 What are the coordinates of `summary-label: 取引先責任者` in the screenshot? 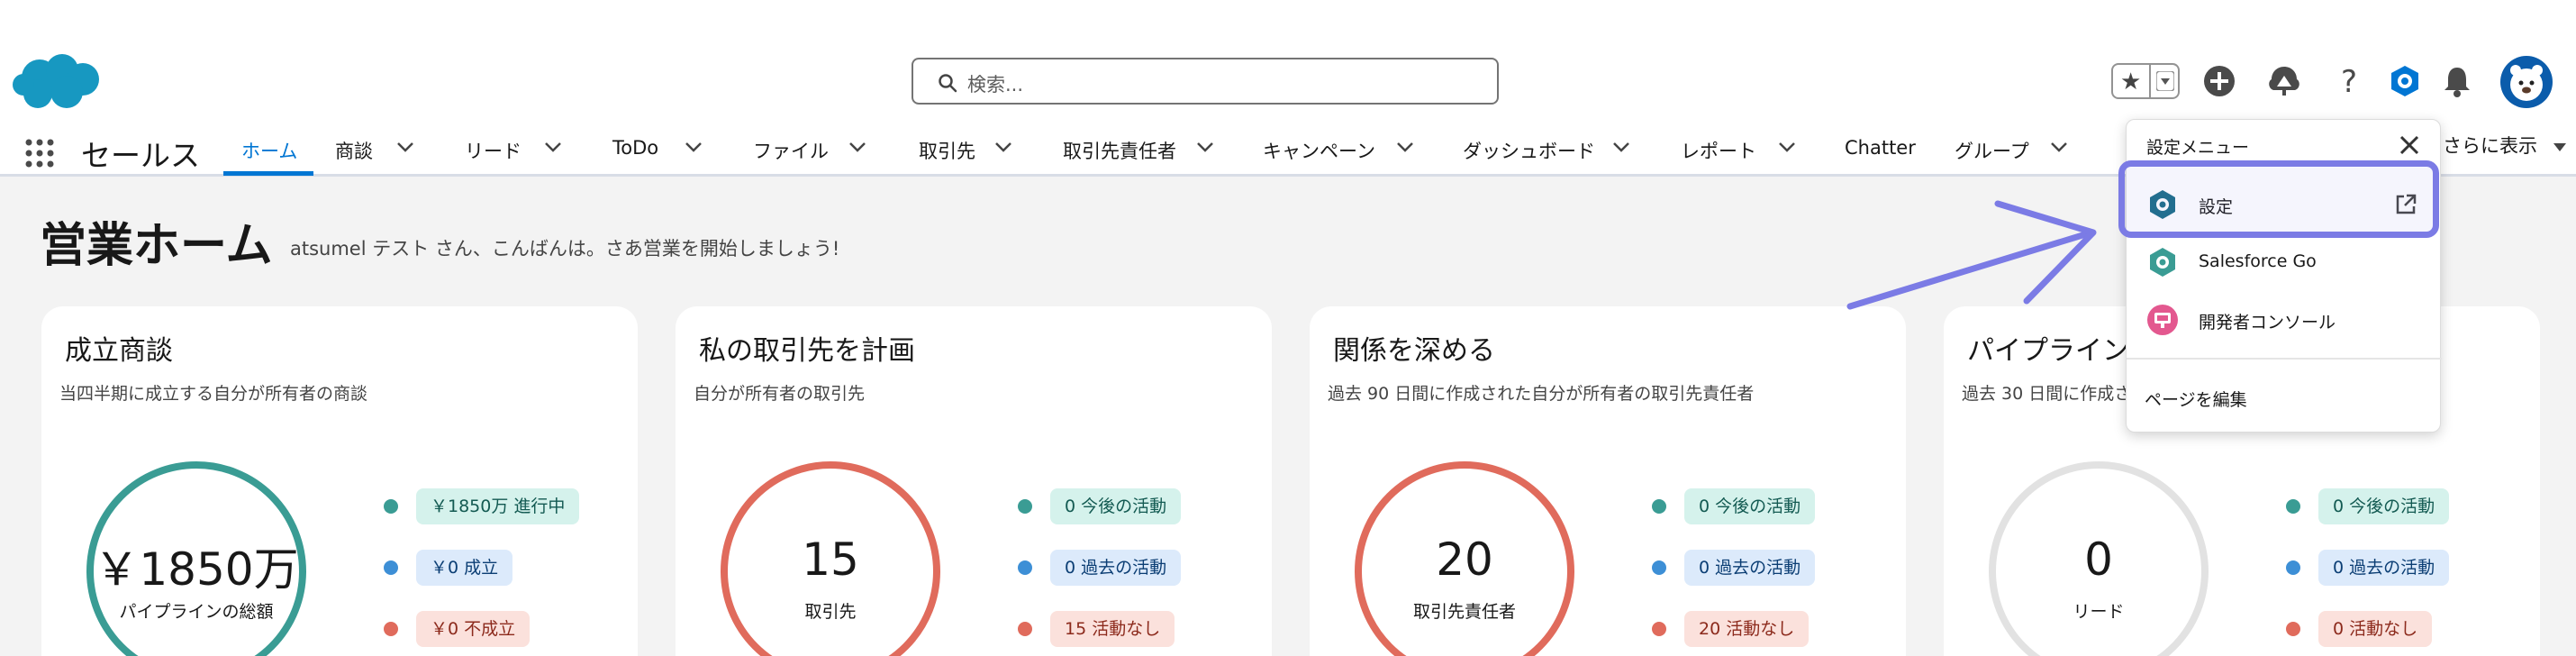 It's located at (1464, 612).